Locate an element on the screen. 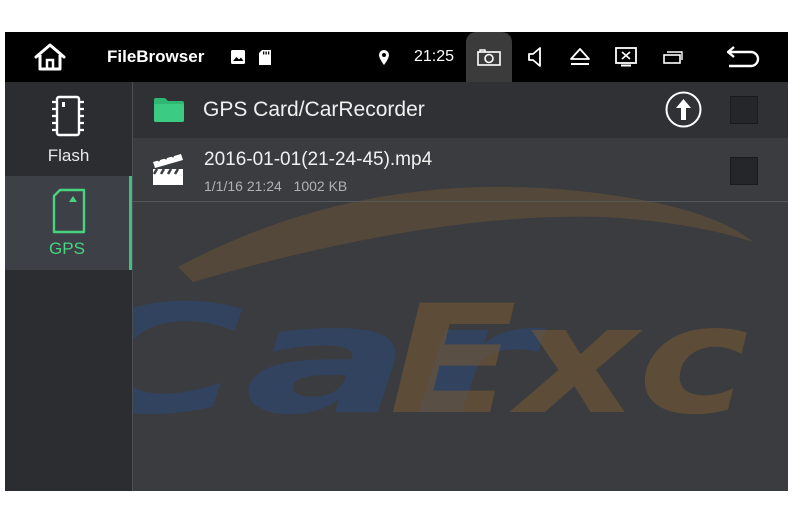  camera-icon is located at coordinates (489, 57).